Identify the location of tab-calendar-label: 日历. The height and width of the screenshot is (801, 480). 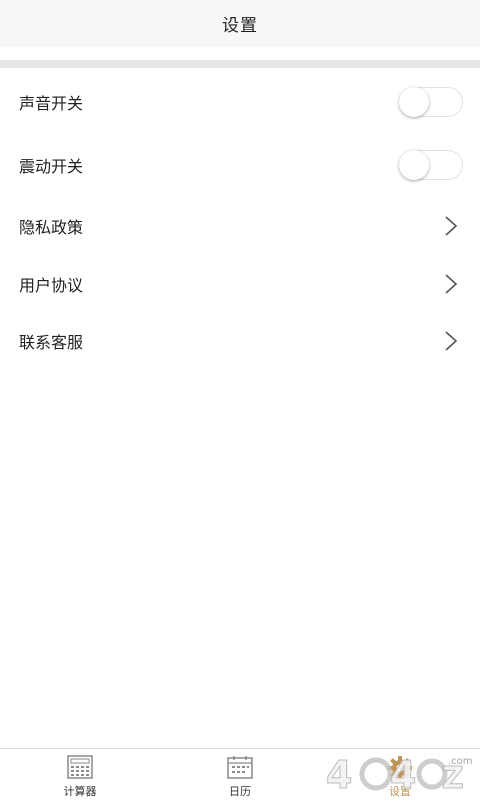
(240, 791).